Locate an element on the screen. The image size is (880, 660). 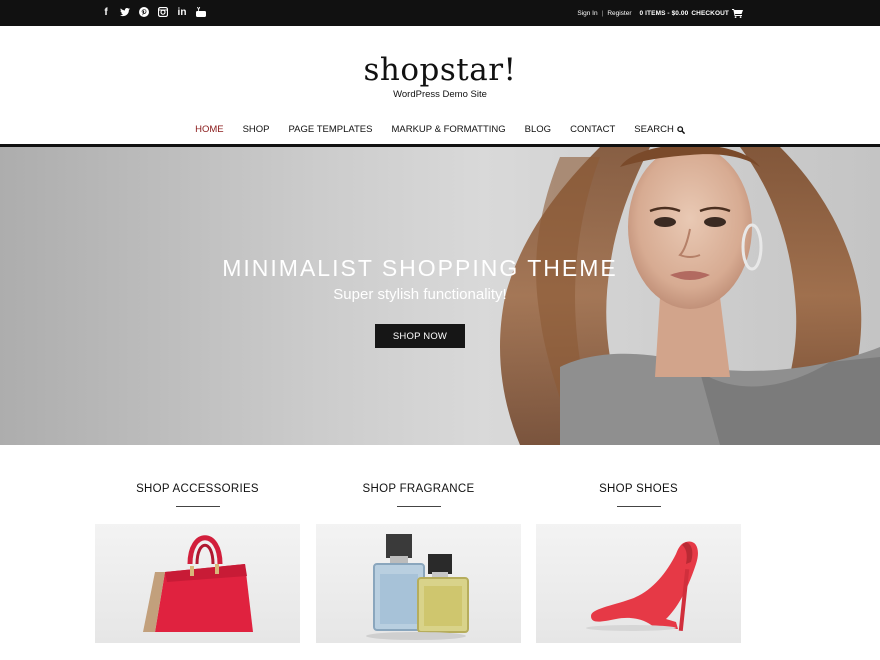
nav-item-search-label: SEARCH is located at coordinates (654, 129).